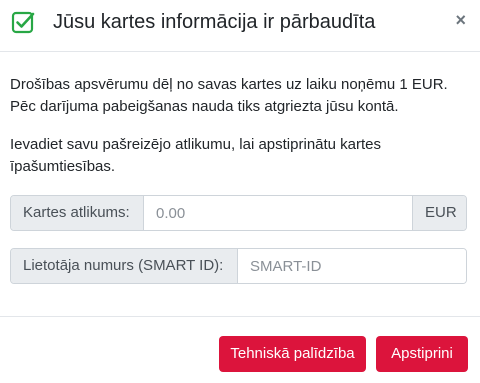 Image resolution: width=480 pixels, height=383 pixels. I want to click on balance-input-group: Kartes atlikums: EUR, so click(238, 213).